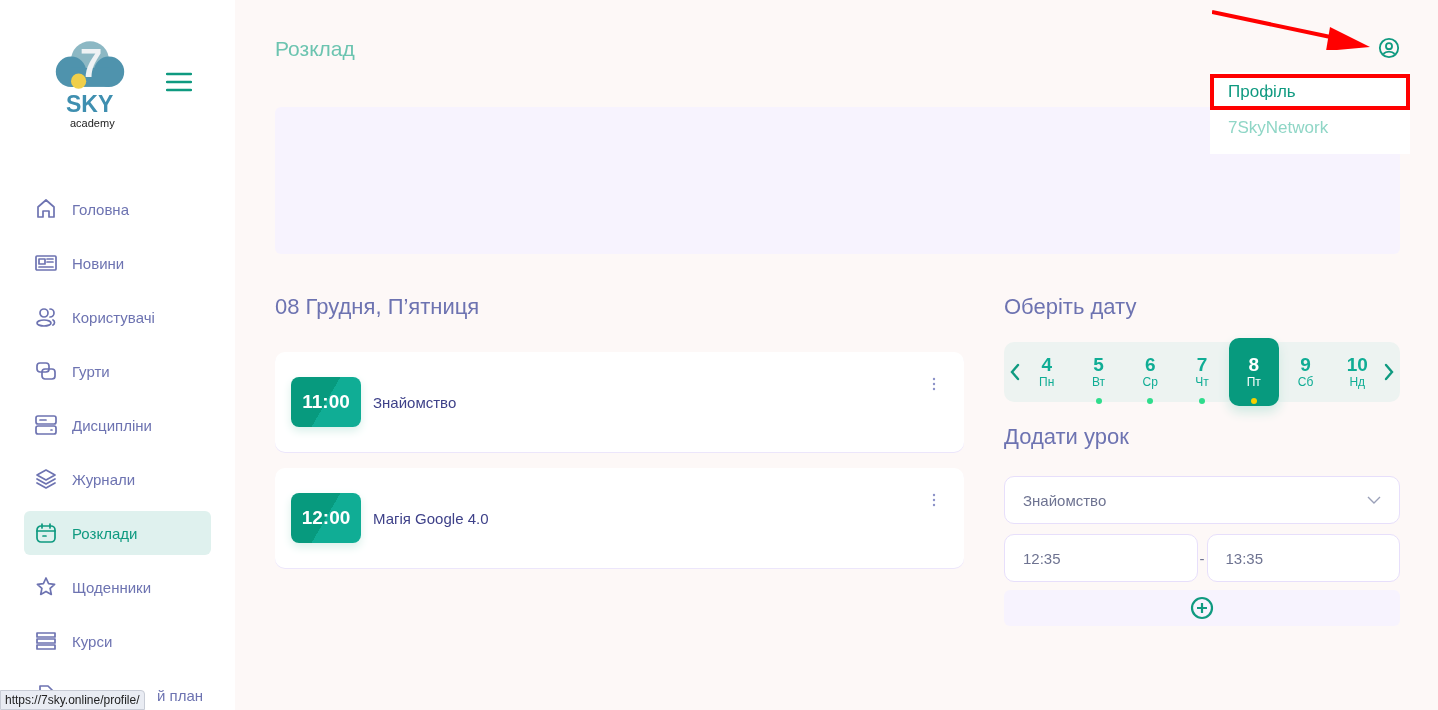  I want to click on stacked-boxes-icon, so click(46, 371).